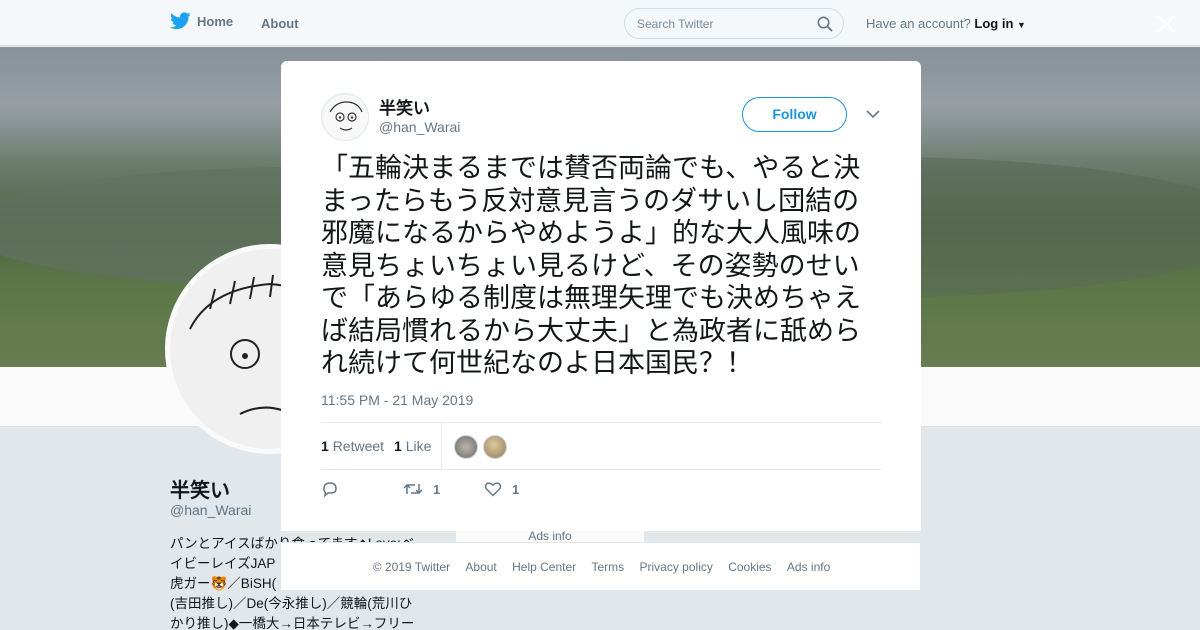  I want to click on author-name: 半笑い, so click(404, 106).